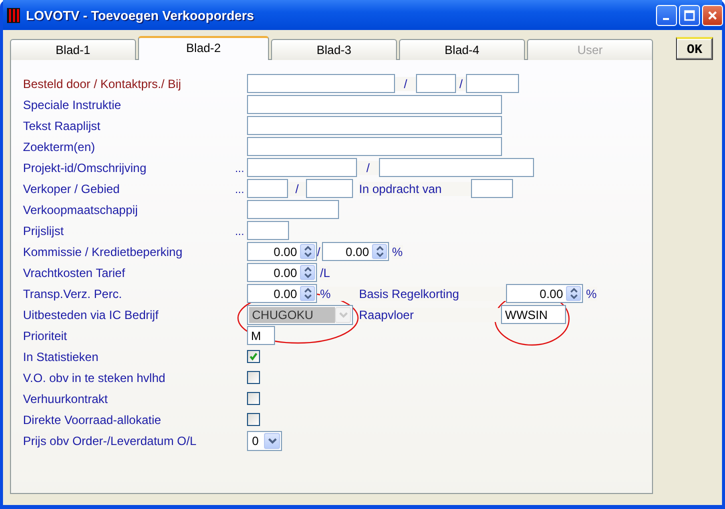  What do you see at coordinates (325, 273) in the screenshot?
I see `unit-text: /L` at bounding box center [325, 273].